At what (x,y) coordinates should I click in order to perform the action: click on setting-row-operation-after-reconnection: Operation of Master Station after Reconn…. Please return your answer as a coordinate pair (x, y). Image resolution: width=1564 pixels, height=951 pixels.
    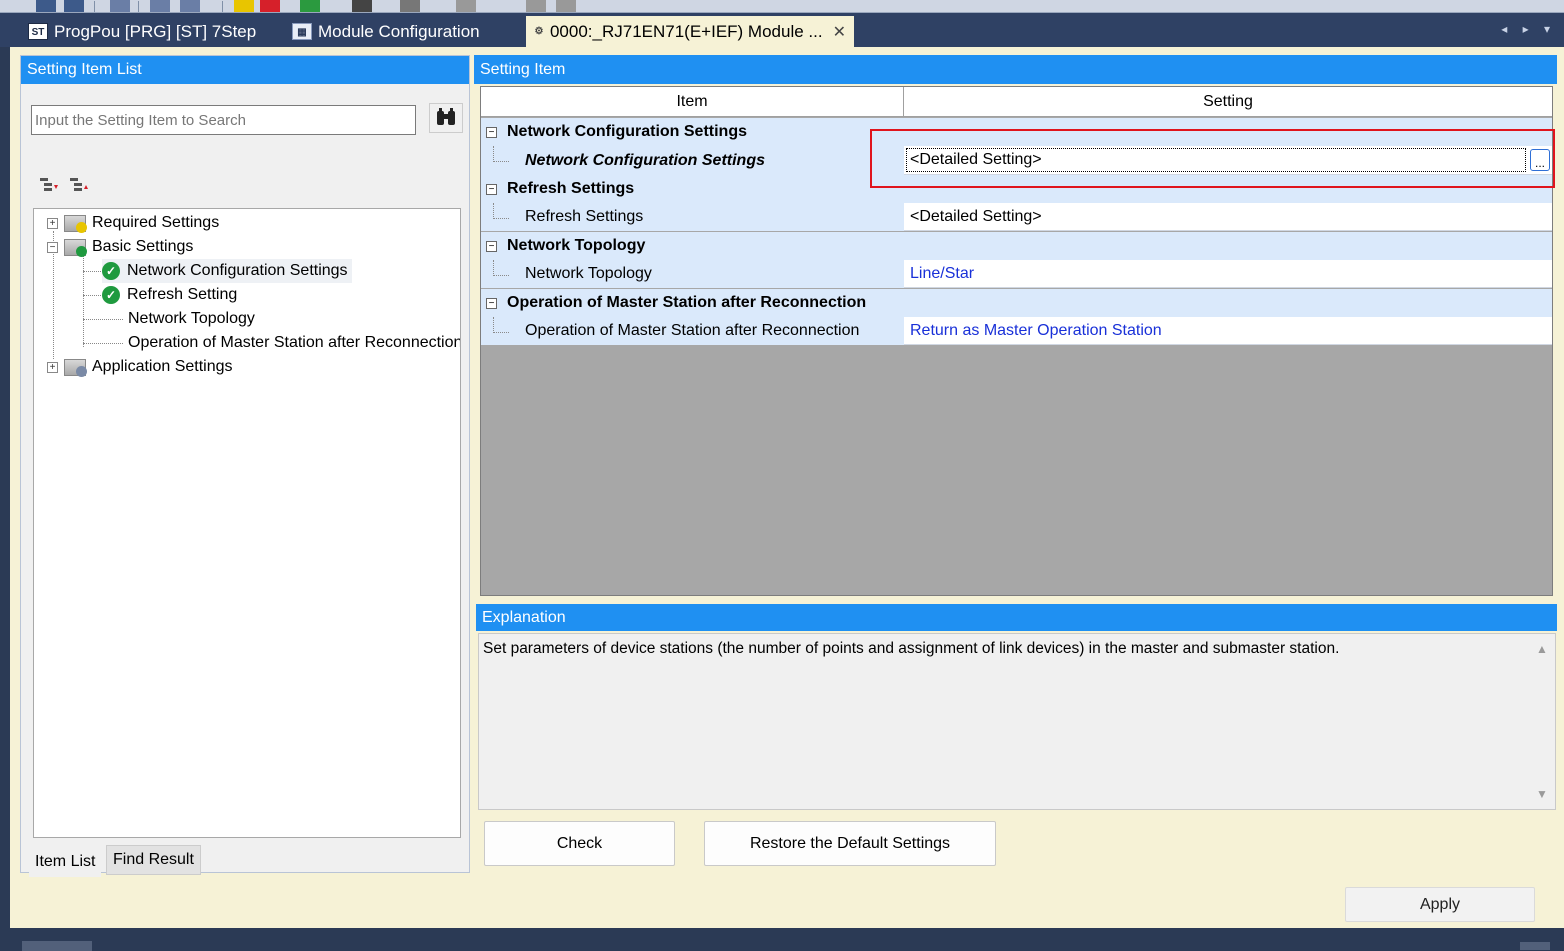
    Looking at the image, I should click on (1016, 331).